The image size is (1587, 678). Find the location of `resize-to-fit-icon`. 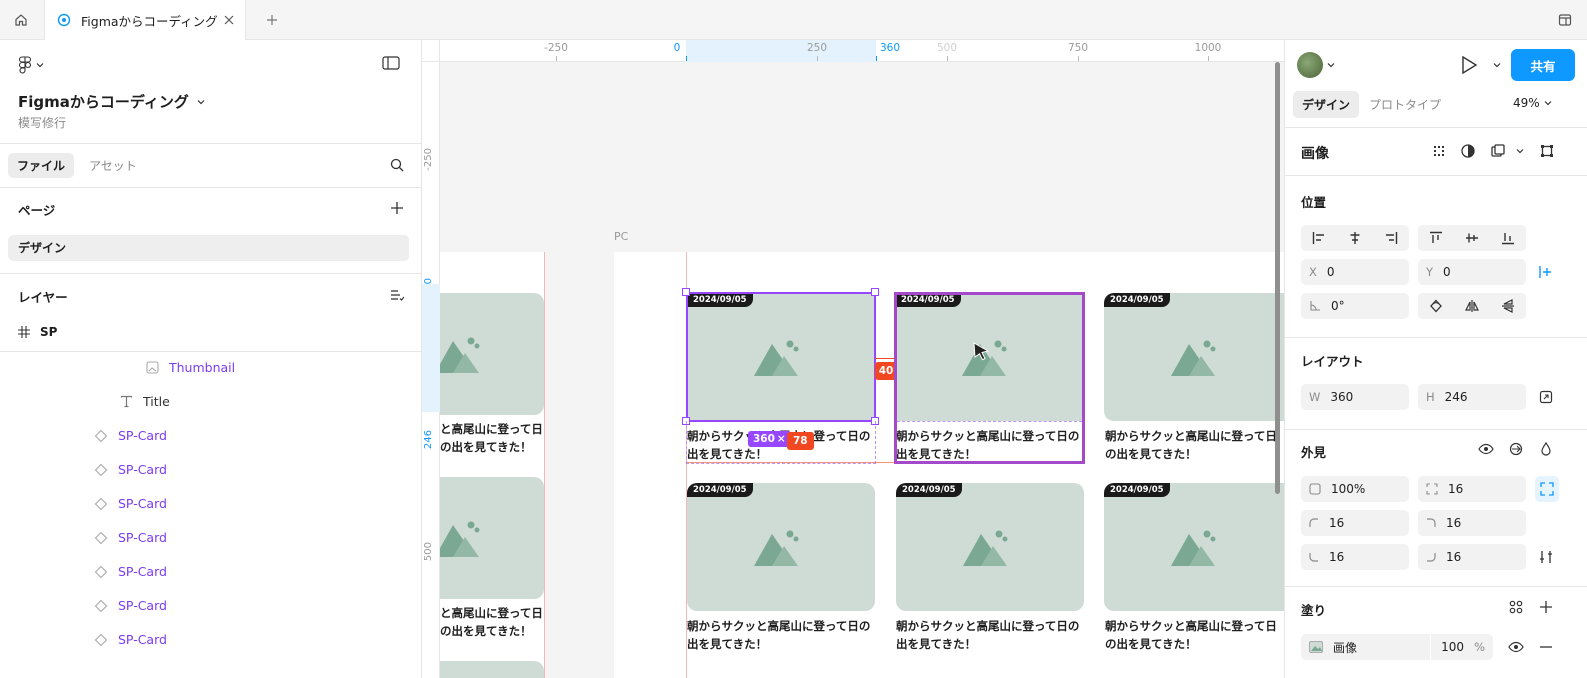

resize-to-fit-icon is located at coordinates (1546, 397).